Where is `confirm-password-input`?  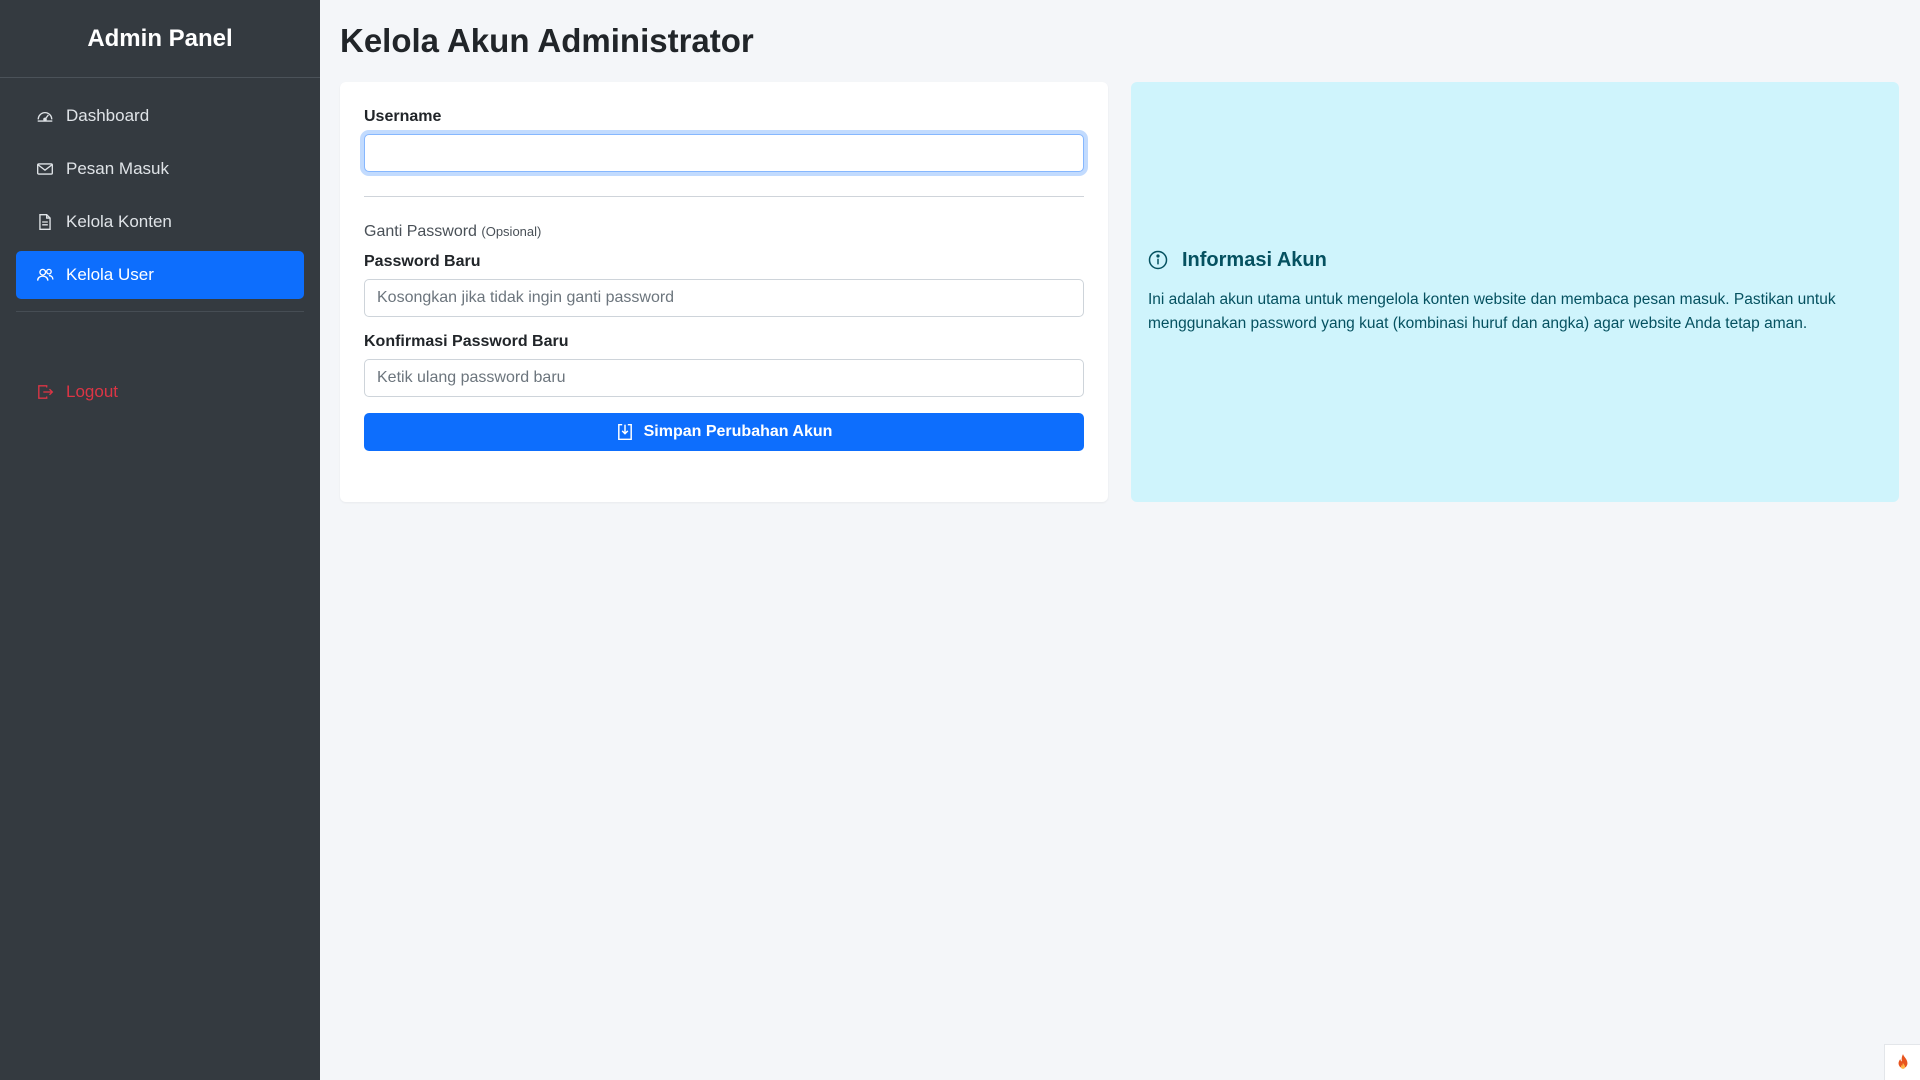 confirm-password-input is located at coordinates (724, 378).